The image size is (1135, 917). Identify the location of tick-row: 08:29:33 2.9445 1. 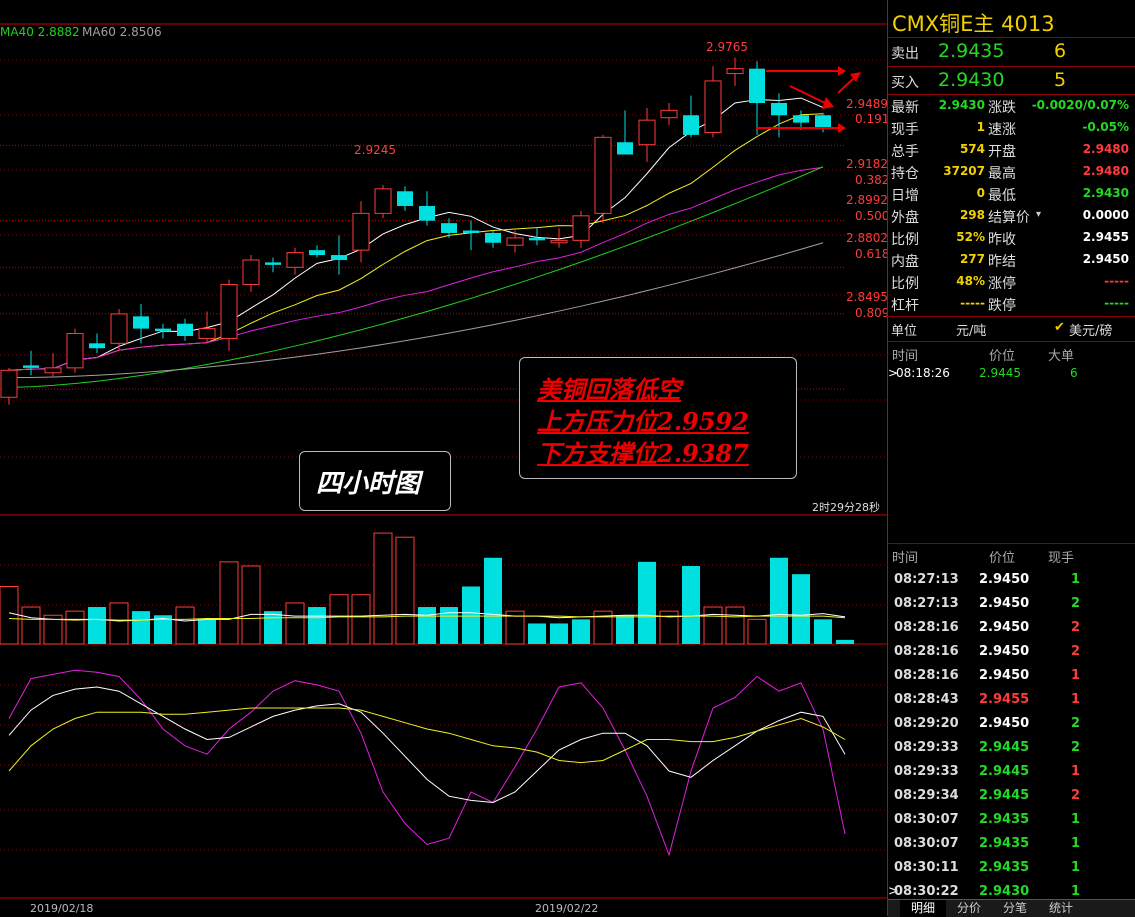
(1011, 772).